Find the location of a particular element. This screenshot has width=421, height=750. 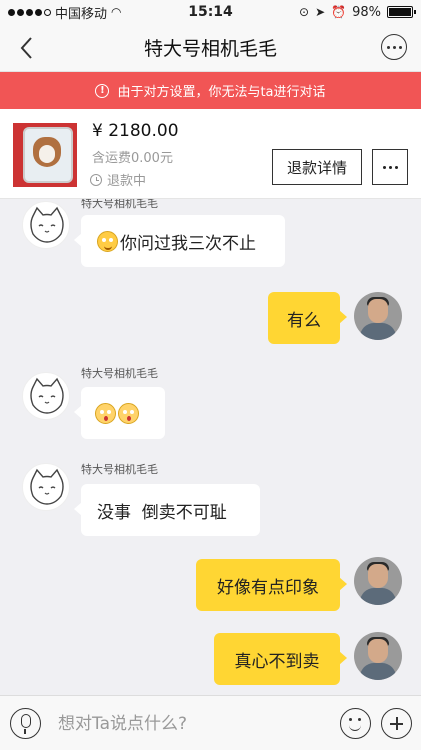

microphone-icon is located at coordinates (25, 723).